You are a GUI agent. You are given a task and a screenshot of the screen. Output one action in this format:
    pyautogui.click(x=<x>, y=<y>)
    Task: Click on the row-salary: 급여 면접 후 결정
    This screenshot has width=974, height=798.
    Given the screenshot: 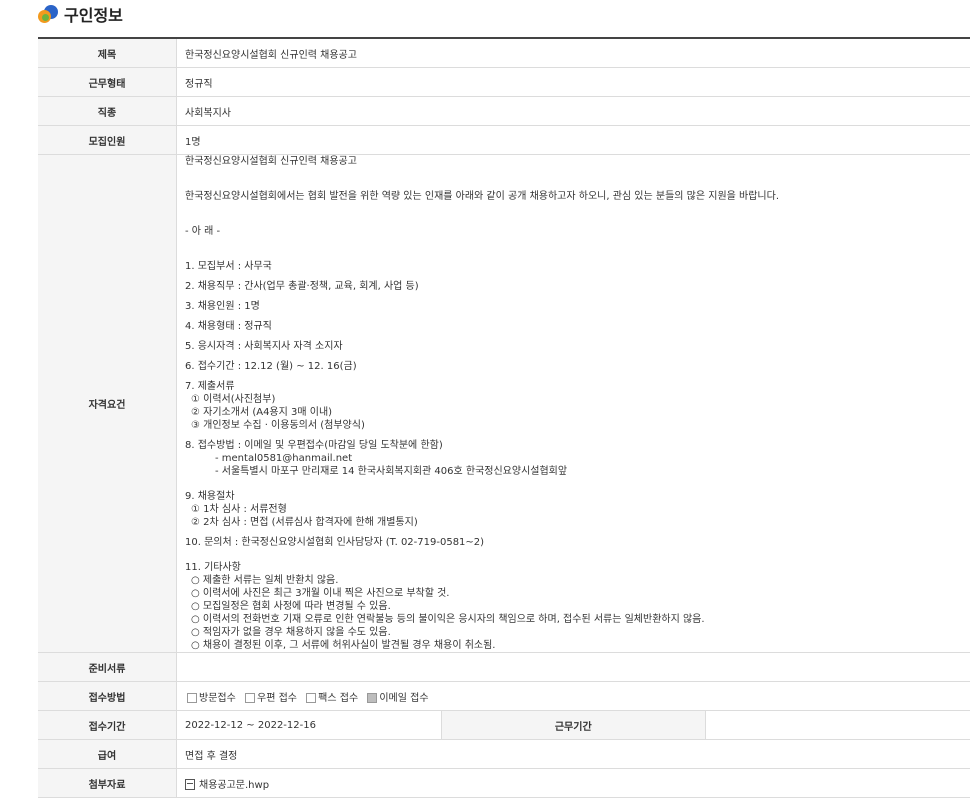 What is the action you would take?
    pyautogui.click(x=504, y=754)
    